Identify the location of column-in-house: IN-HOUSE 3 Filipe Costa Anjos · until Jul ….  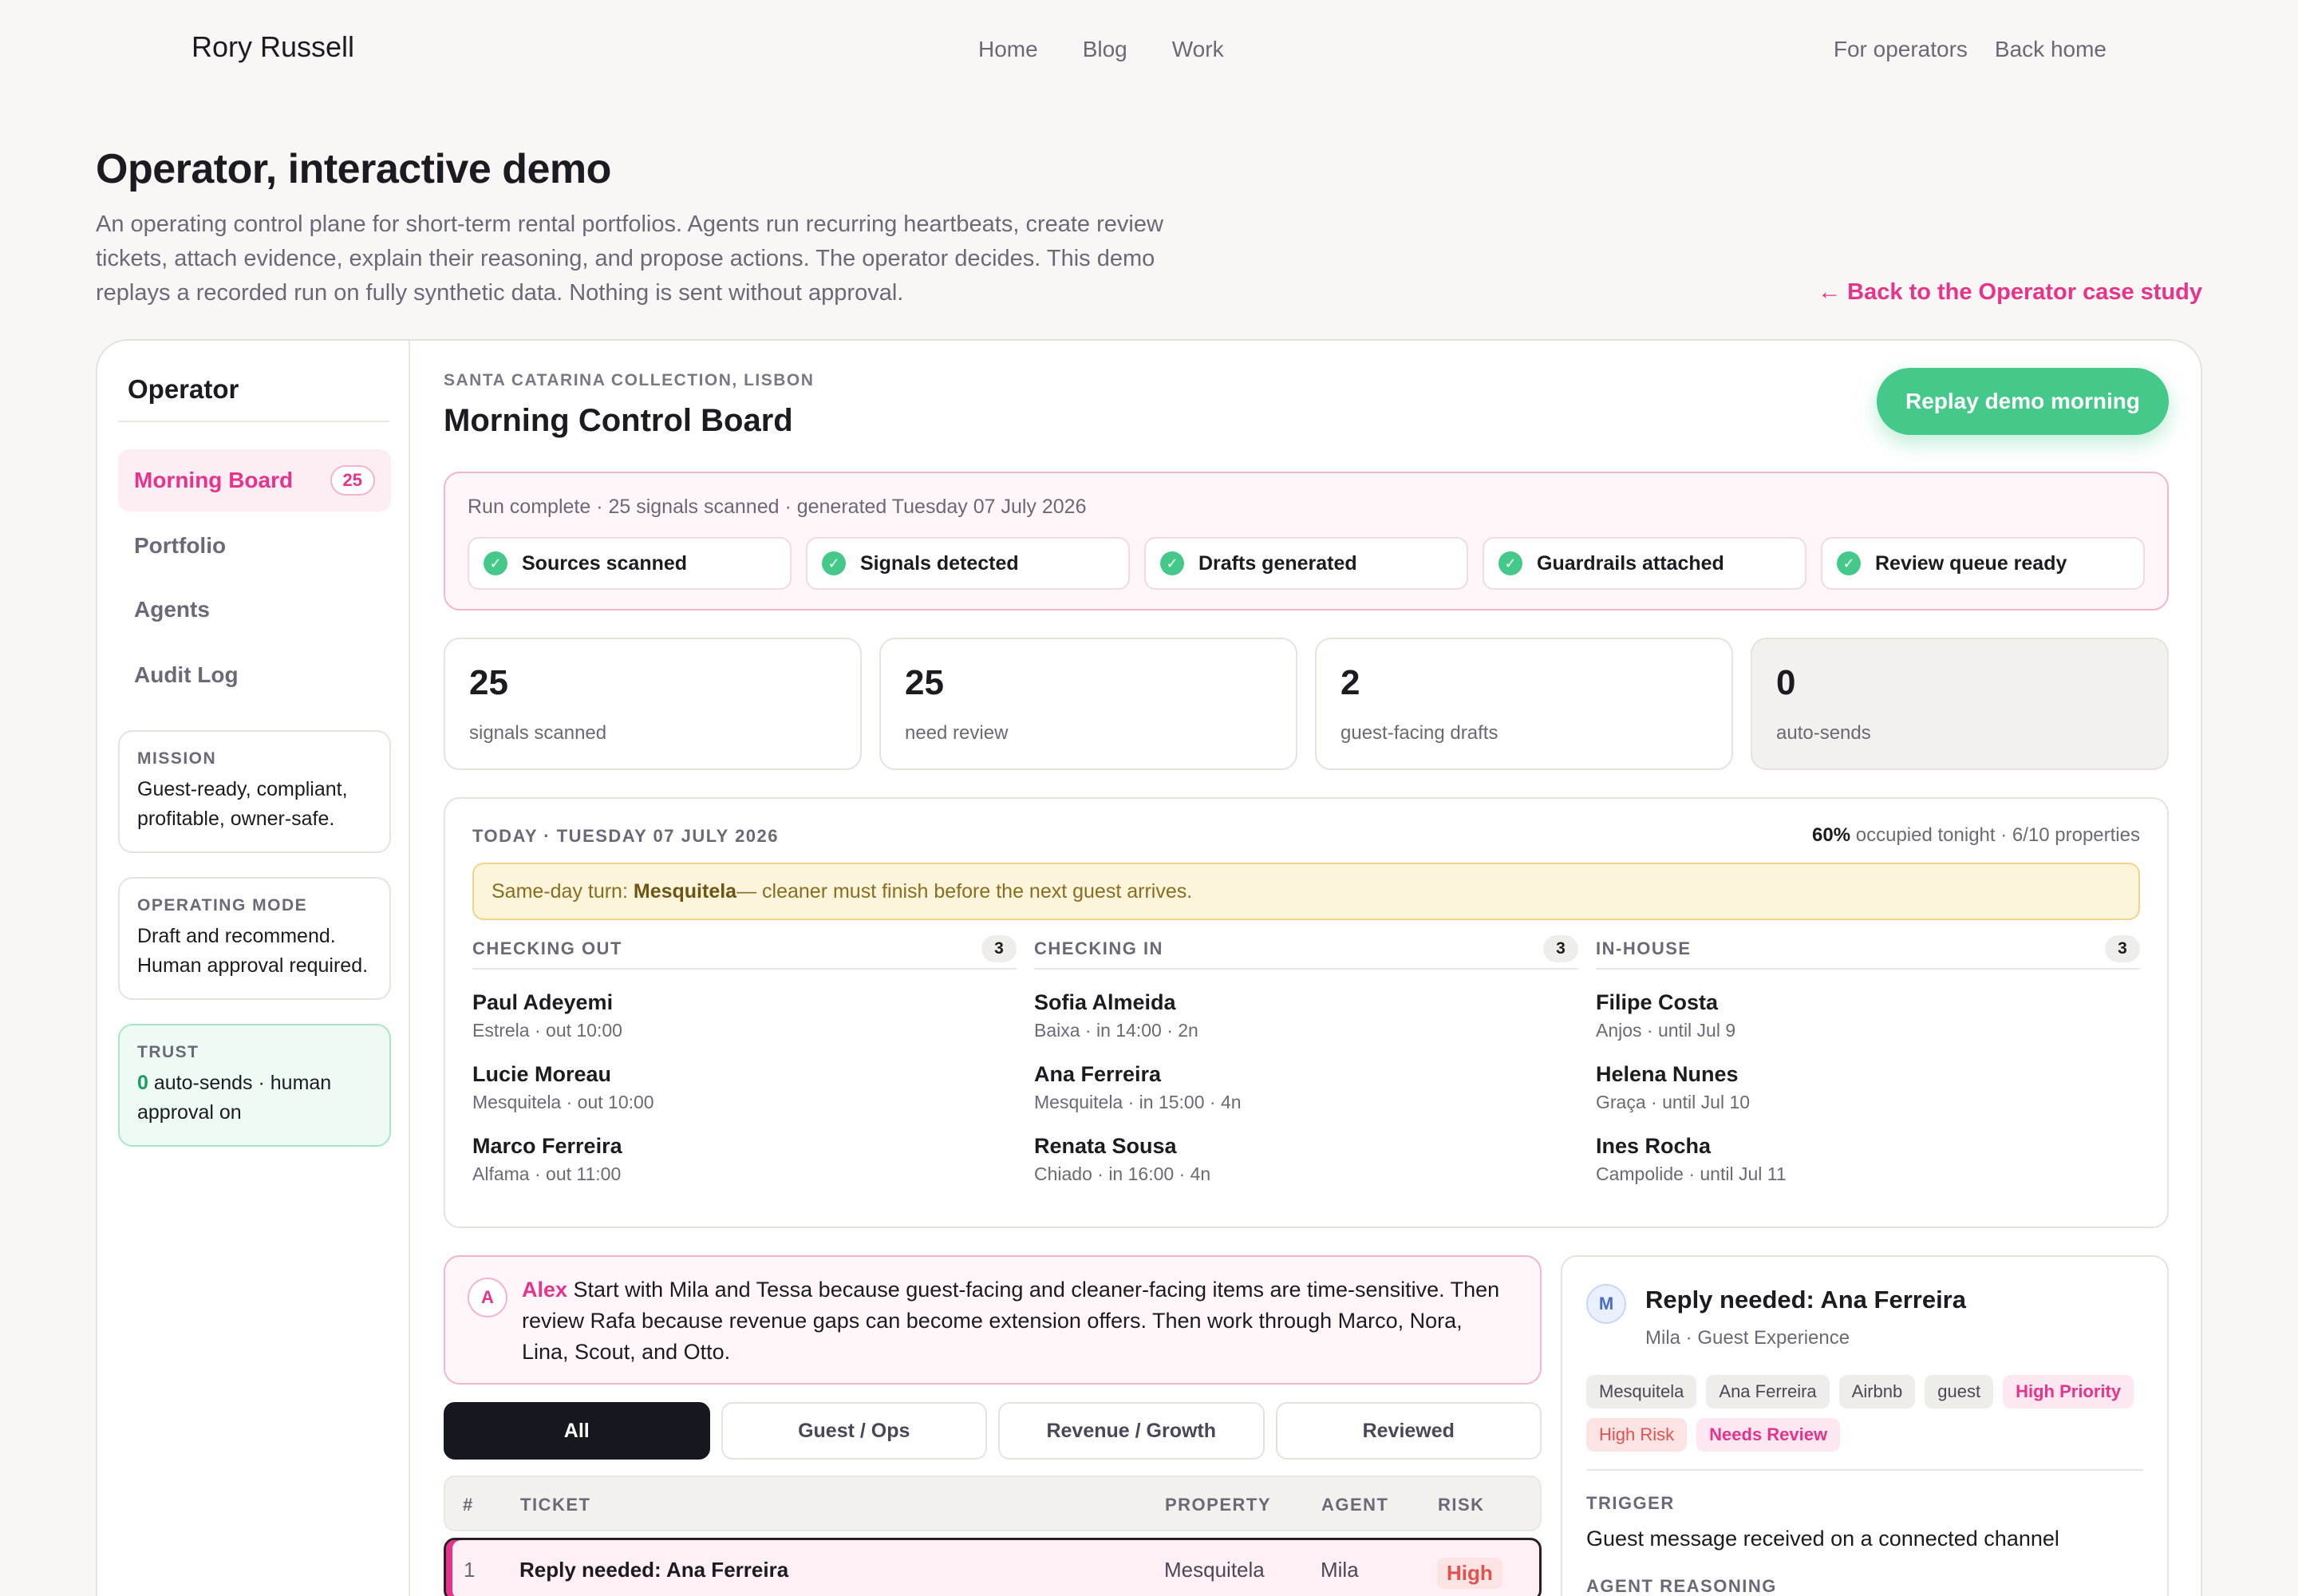
(1868, 1060).